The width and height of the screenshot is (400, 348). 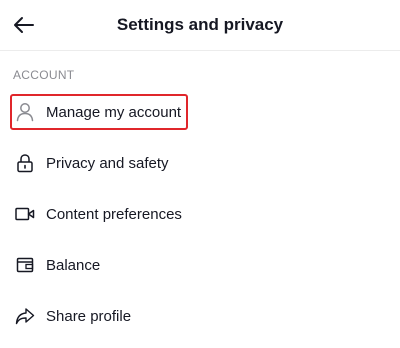 What do you see at coordinates (89, 316) in the screenshot?
I see `menu-item-label: Share profile` at bounding box center [89, 316].